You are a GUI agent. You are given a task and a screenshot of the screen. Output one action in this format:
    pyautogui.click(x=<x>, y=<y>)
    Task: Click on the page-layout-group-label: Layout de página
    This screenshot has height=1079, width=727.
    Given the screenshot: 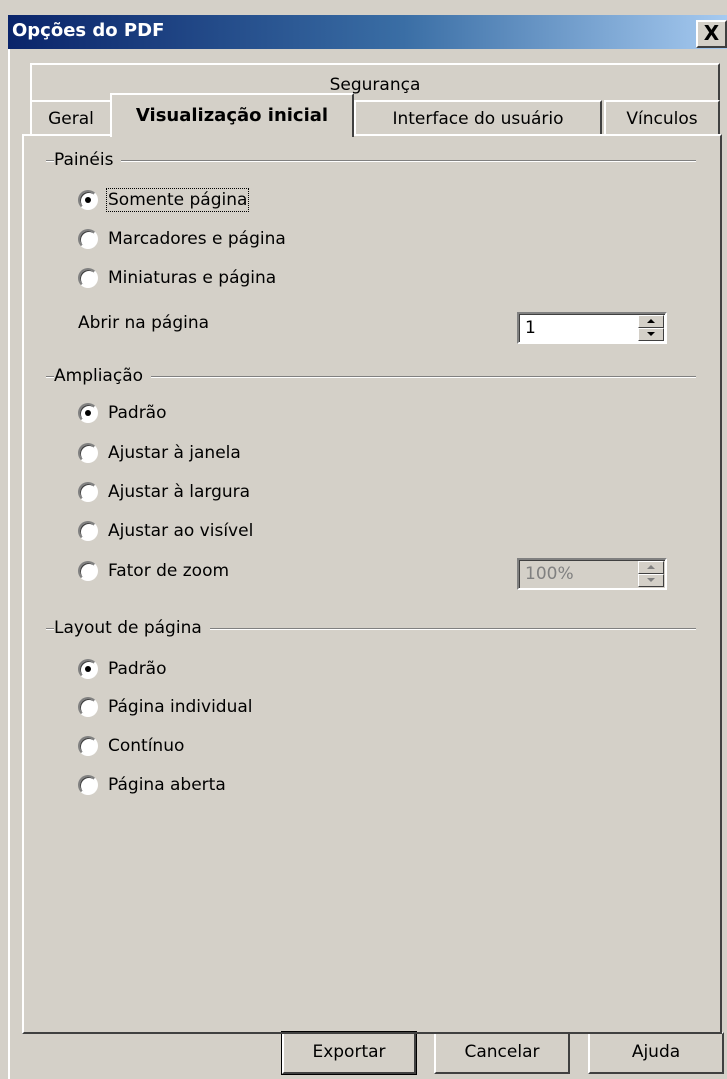 What is the action you would take?
    pyautogui.click(x=132, y=628)
    